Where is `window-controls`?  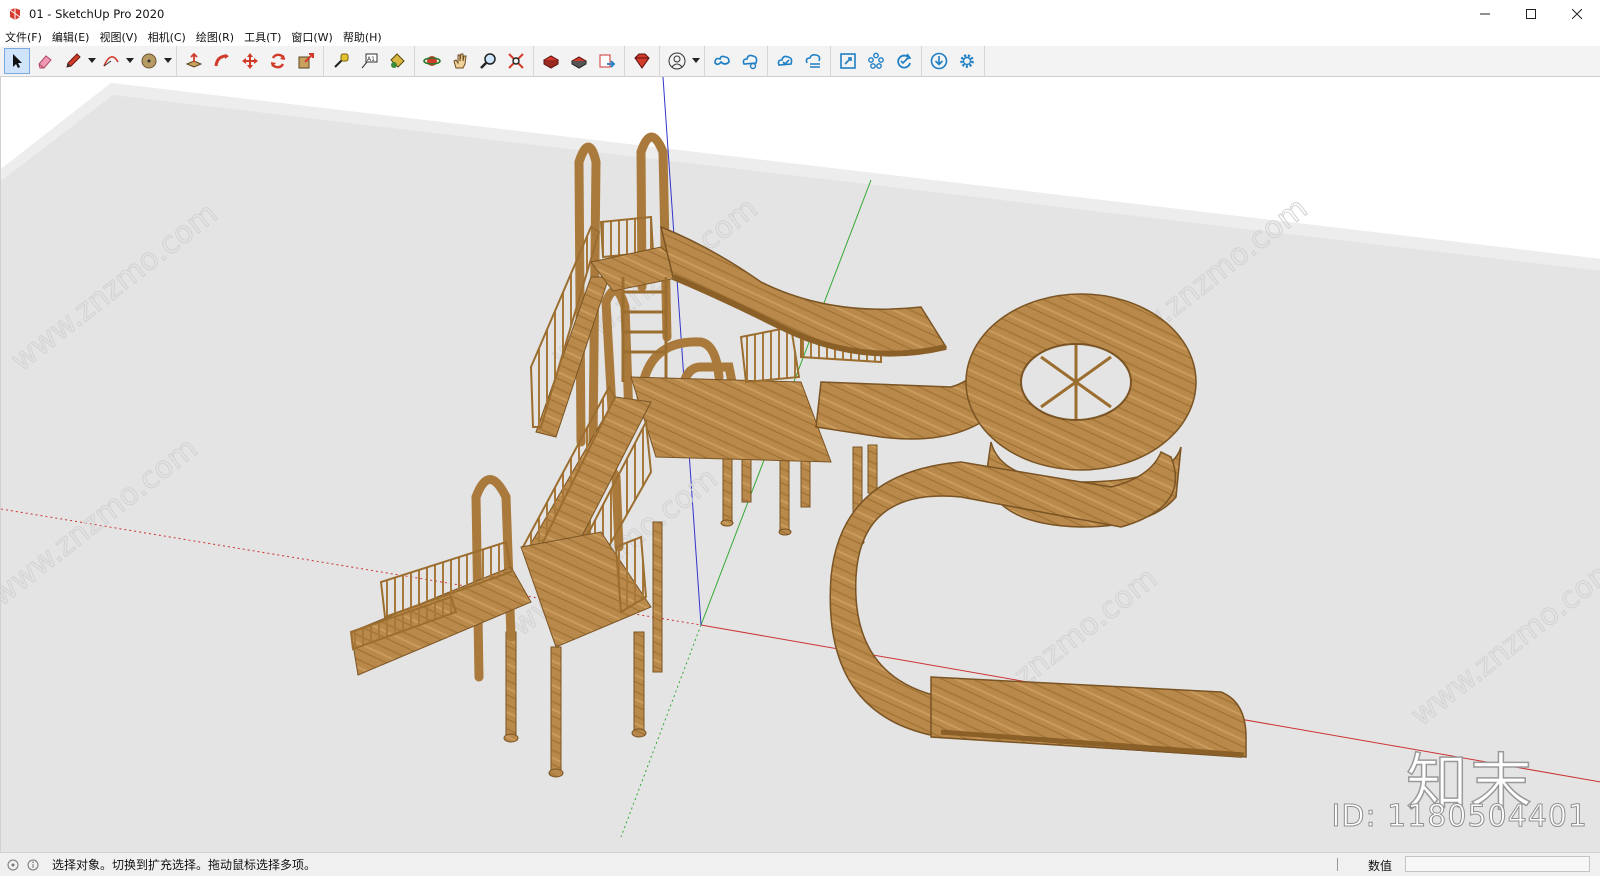 window-controls is located at coordinates (1531, 14).